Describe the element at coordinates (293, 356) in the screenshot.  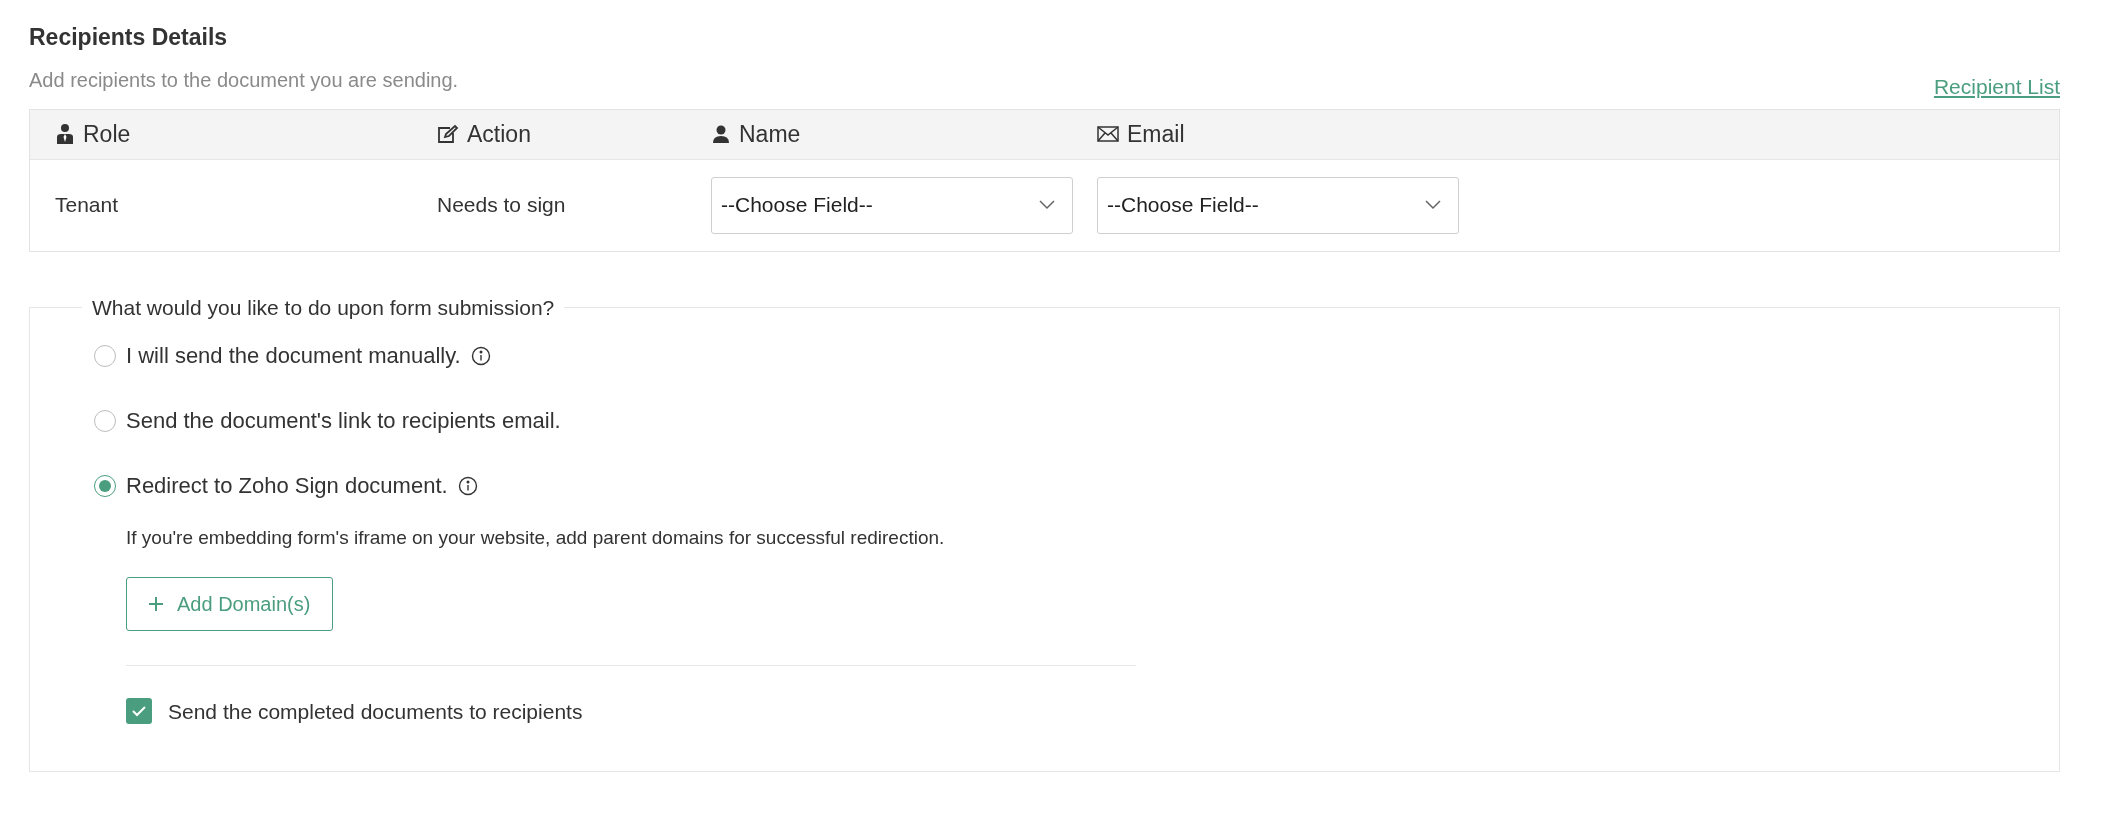
I see `radio-label: I will send the document manually.` at that location.